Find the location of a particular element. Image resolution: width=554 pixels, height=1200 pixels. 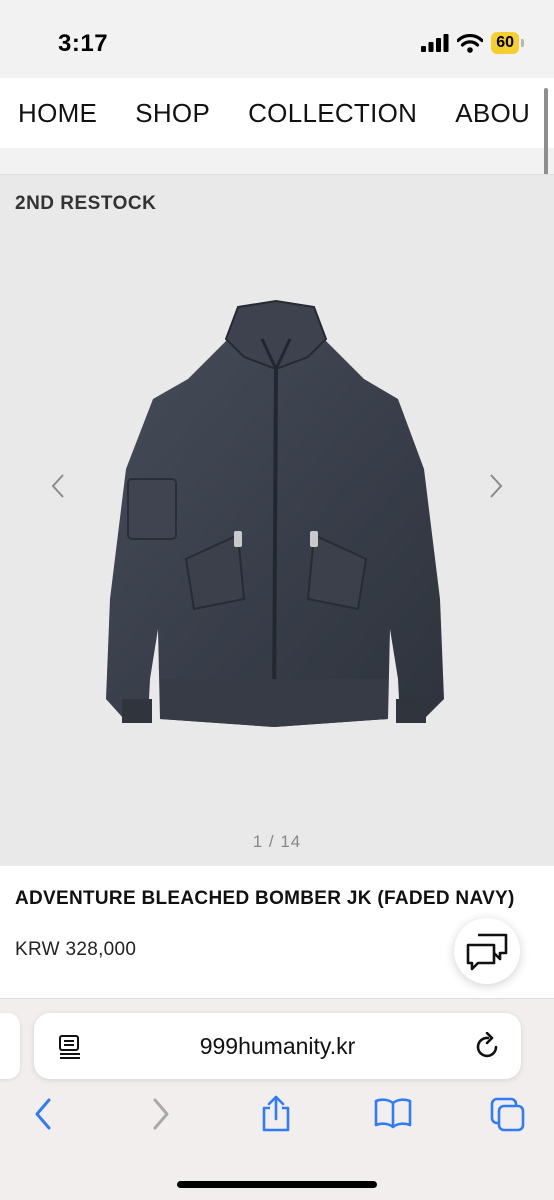

url-text: 999humanity.kr is located at coordinates (277, 1046).